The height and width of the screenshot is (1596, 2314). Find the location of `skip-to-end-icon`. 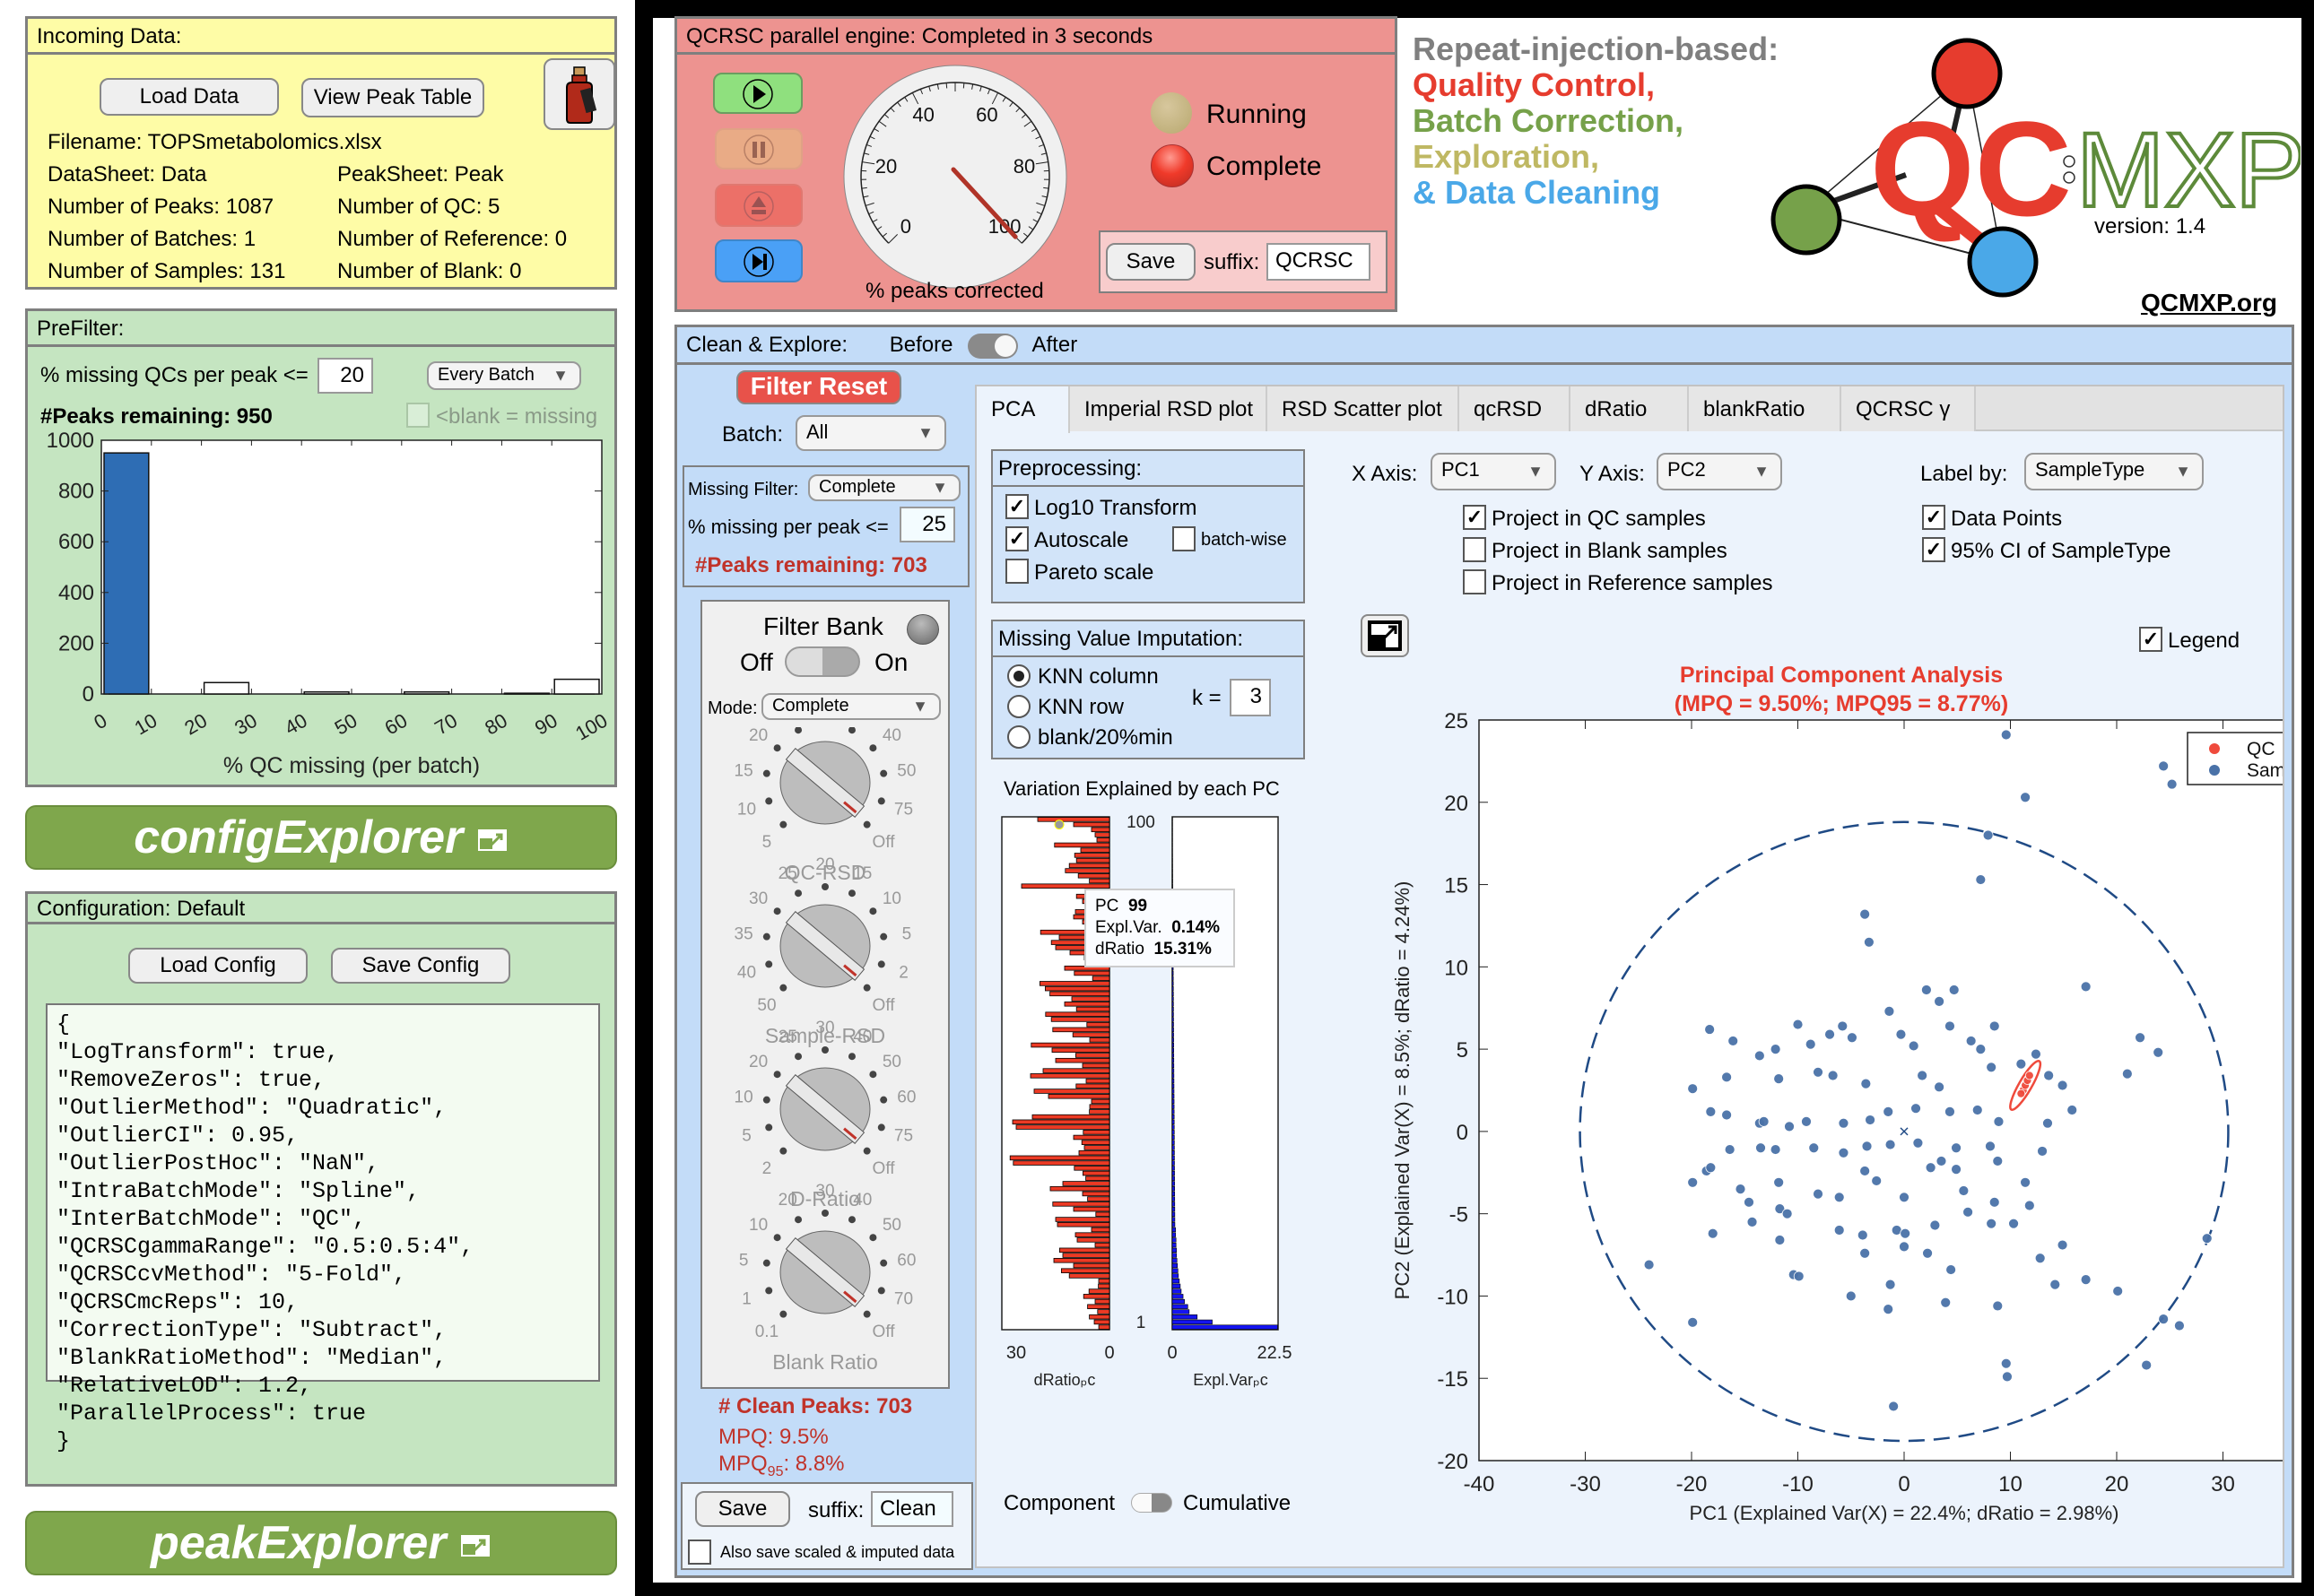

skip-to-end-icon is located at coordinates (759, 262).